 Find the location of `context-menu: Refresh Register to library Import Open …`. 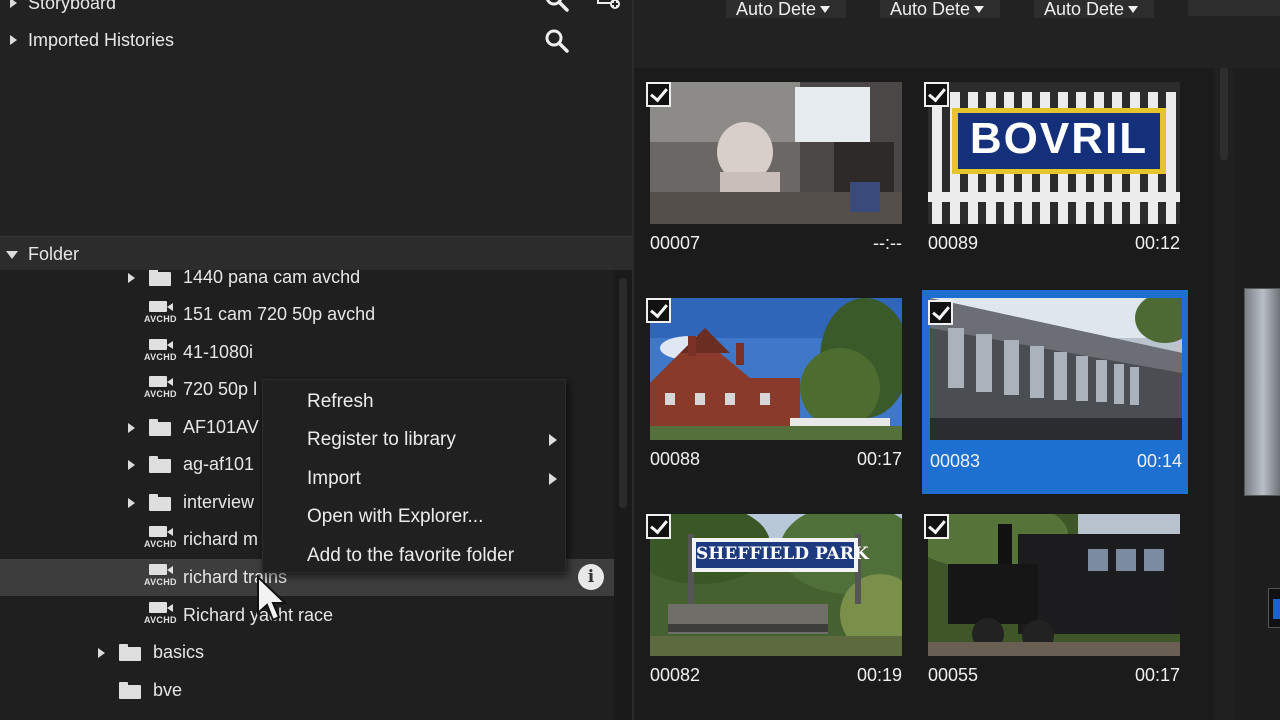

context-menu: Refresh Register to library Import Open … is located at coordinates (414, 476).